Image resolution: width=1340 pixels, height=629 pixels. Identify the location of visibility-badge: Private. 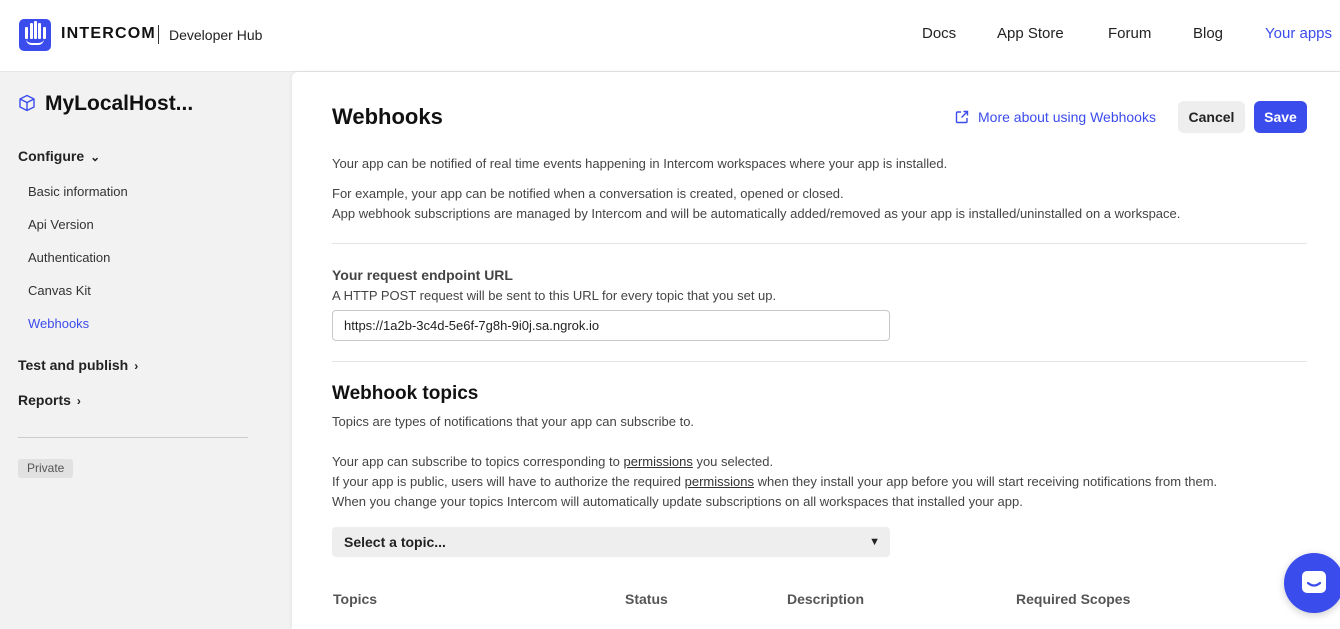
(46, 468).